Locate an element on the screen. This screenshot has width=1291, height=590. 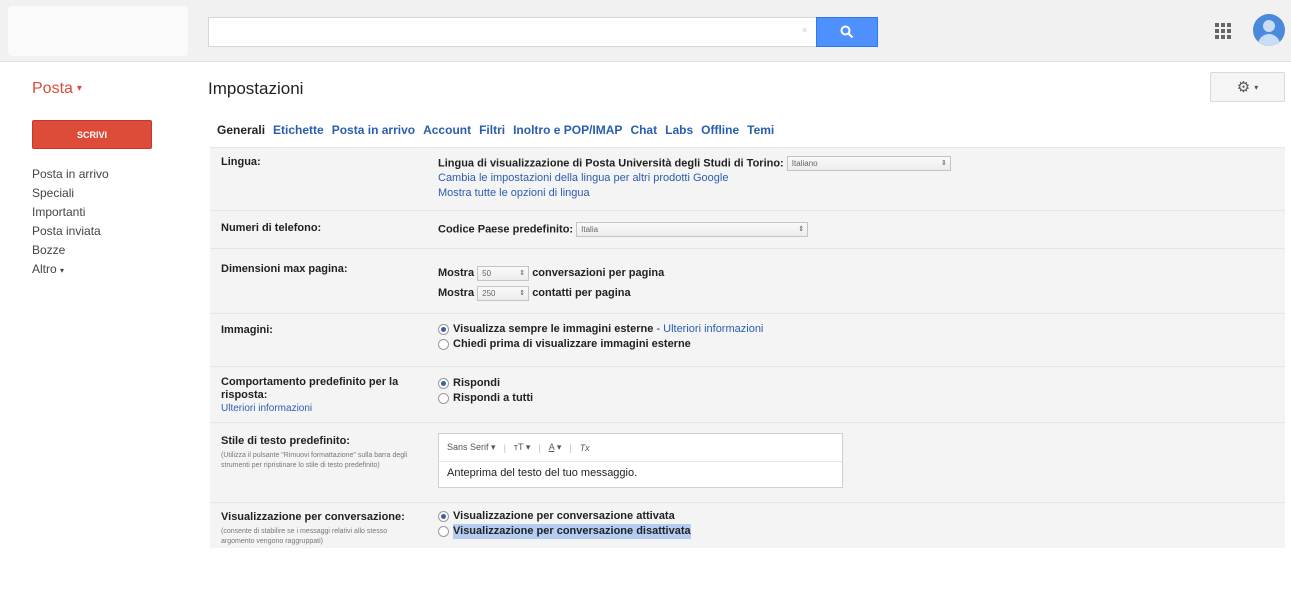
font-select: Sans Serif ▾ is located at coordinates (471, 447).